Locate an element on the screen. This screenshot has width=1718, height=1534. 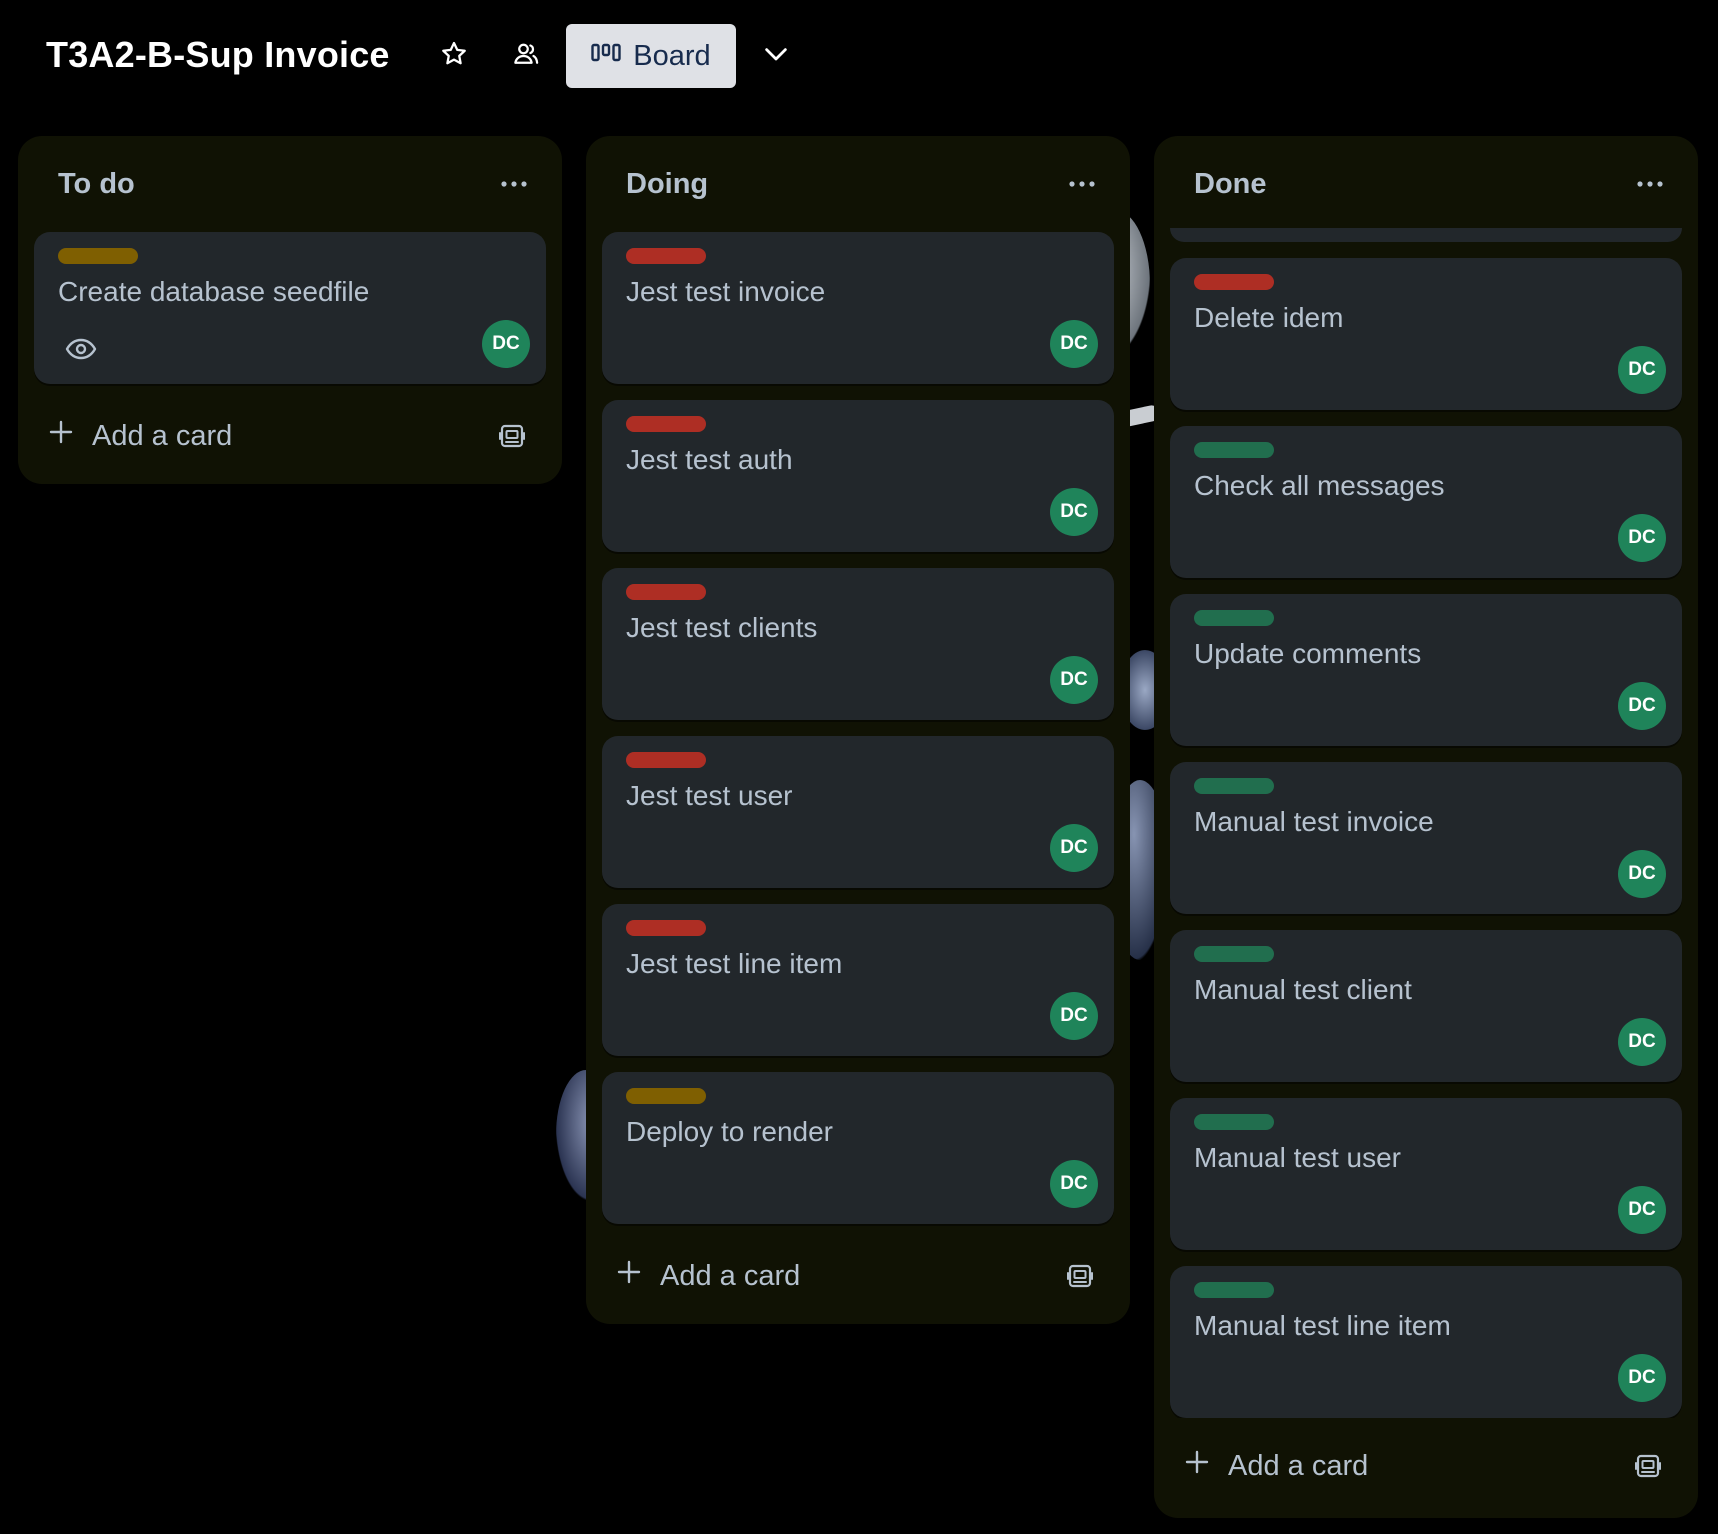
card-update-comments: Update comments DC is located at coordinates (1426, 670).